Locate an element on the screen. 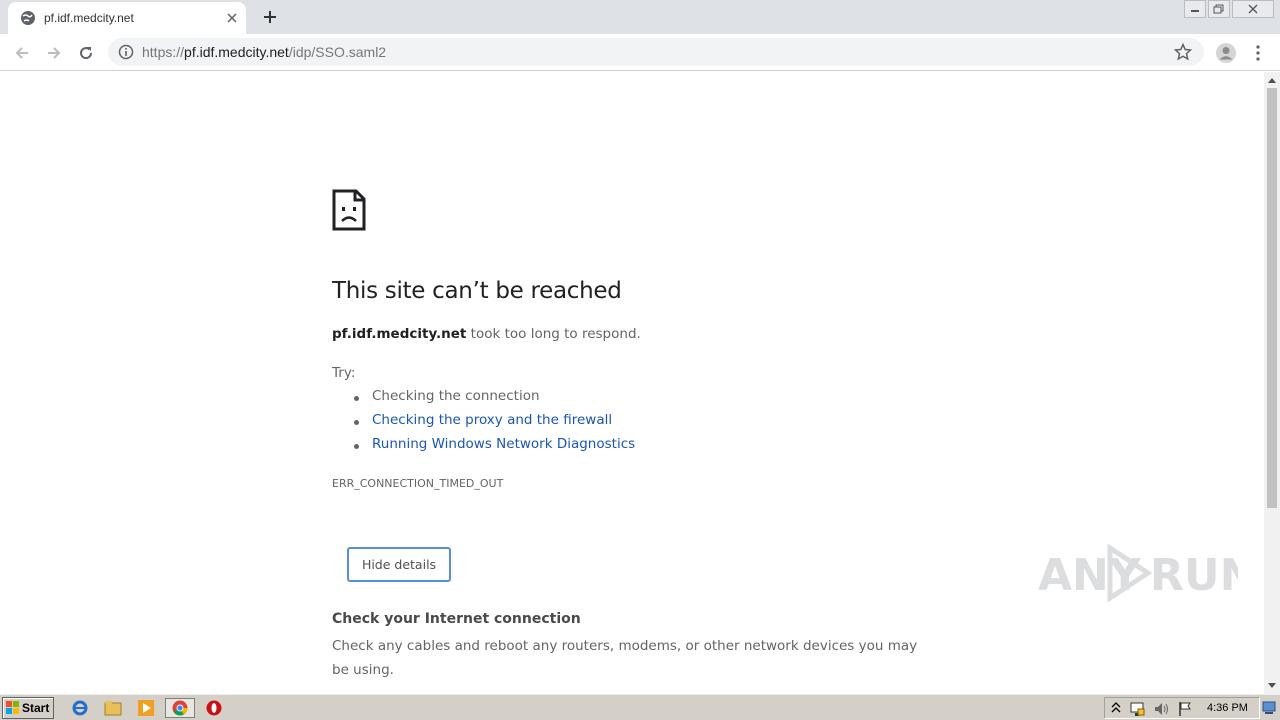 This screenshot has height=720, width=1280. window-close-icon is located at coordinates (1253, 9).